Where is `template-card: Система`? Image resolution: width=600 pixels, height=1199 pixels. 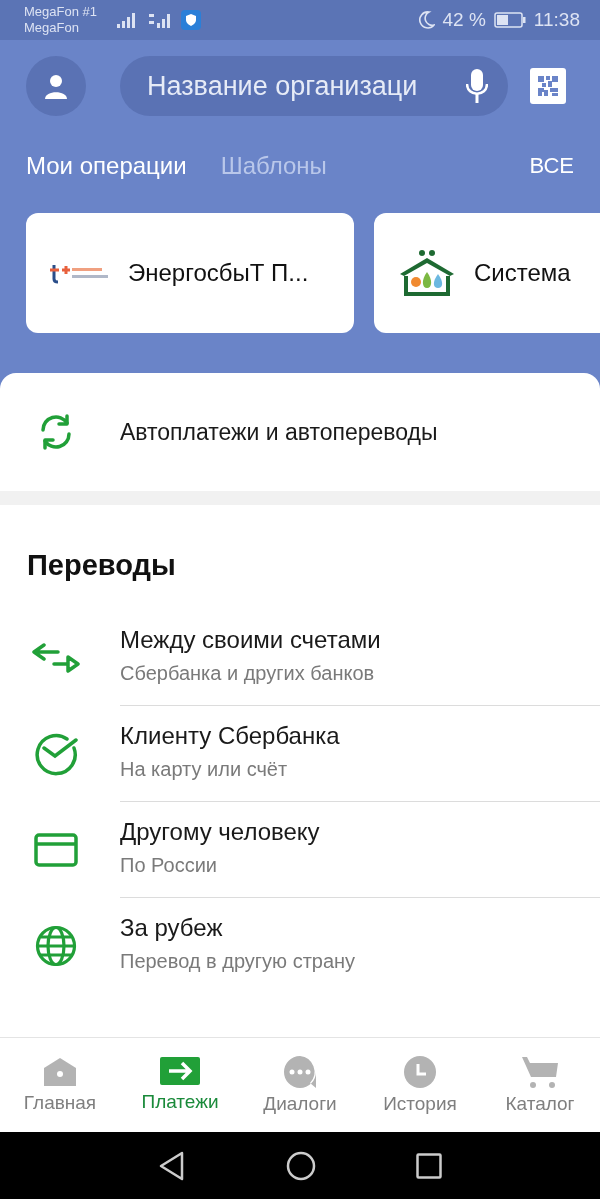 template-card: Система is located at coordinates (487, 273).